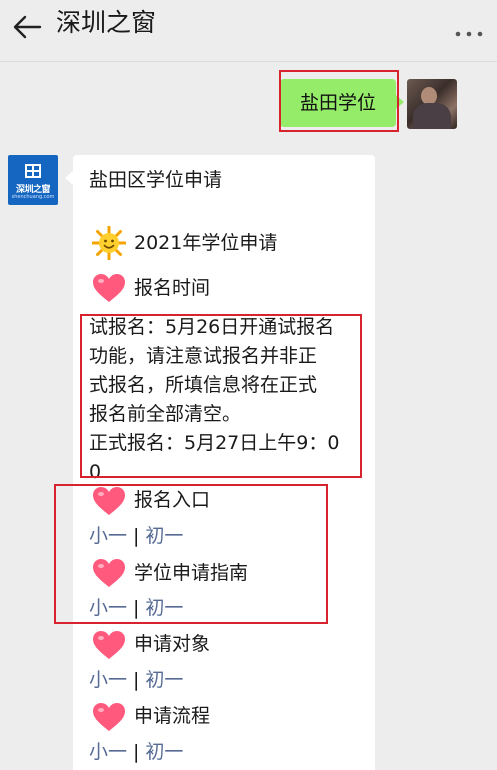 The width and height of the screenshot is (497, 770). I want to click on highlight-box-entry-and-guide, so click(191, 554).